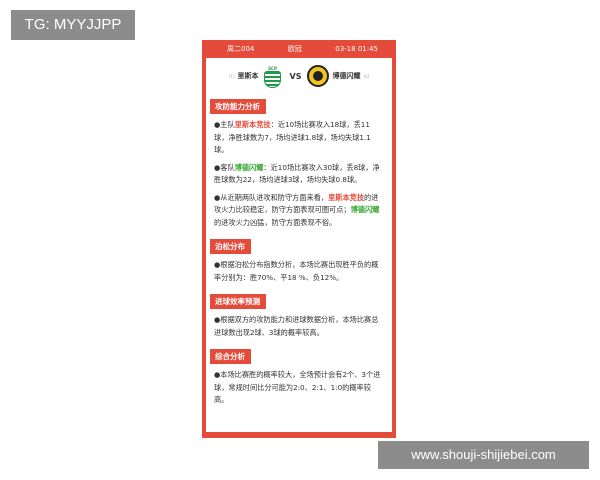 This screenshot has width=600, height=480. What do you see at coordinates (224, 167) in the screenshot?
I see `away-prefix: ●客队` at bounding box center [224, 167].